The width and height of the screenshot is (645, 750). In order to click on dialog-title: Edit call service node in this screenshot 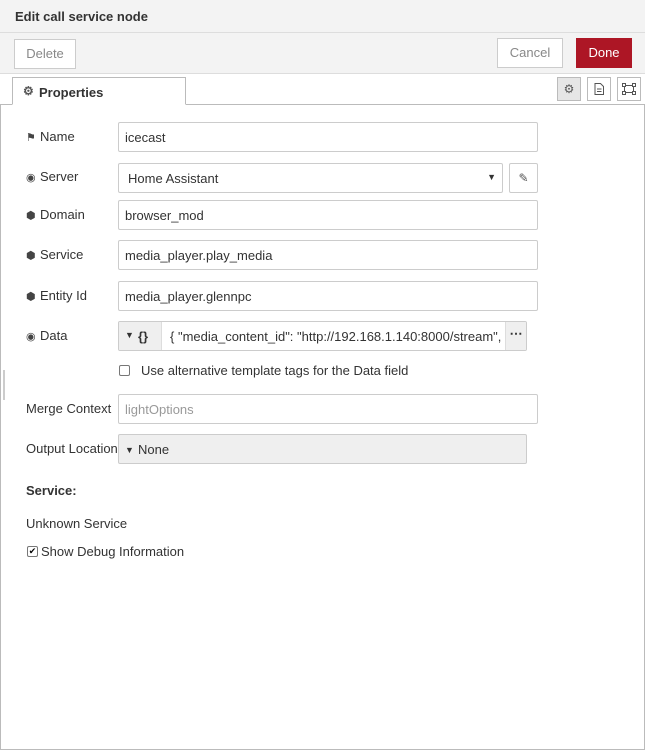, I will do `click(81, 16)`.